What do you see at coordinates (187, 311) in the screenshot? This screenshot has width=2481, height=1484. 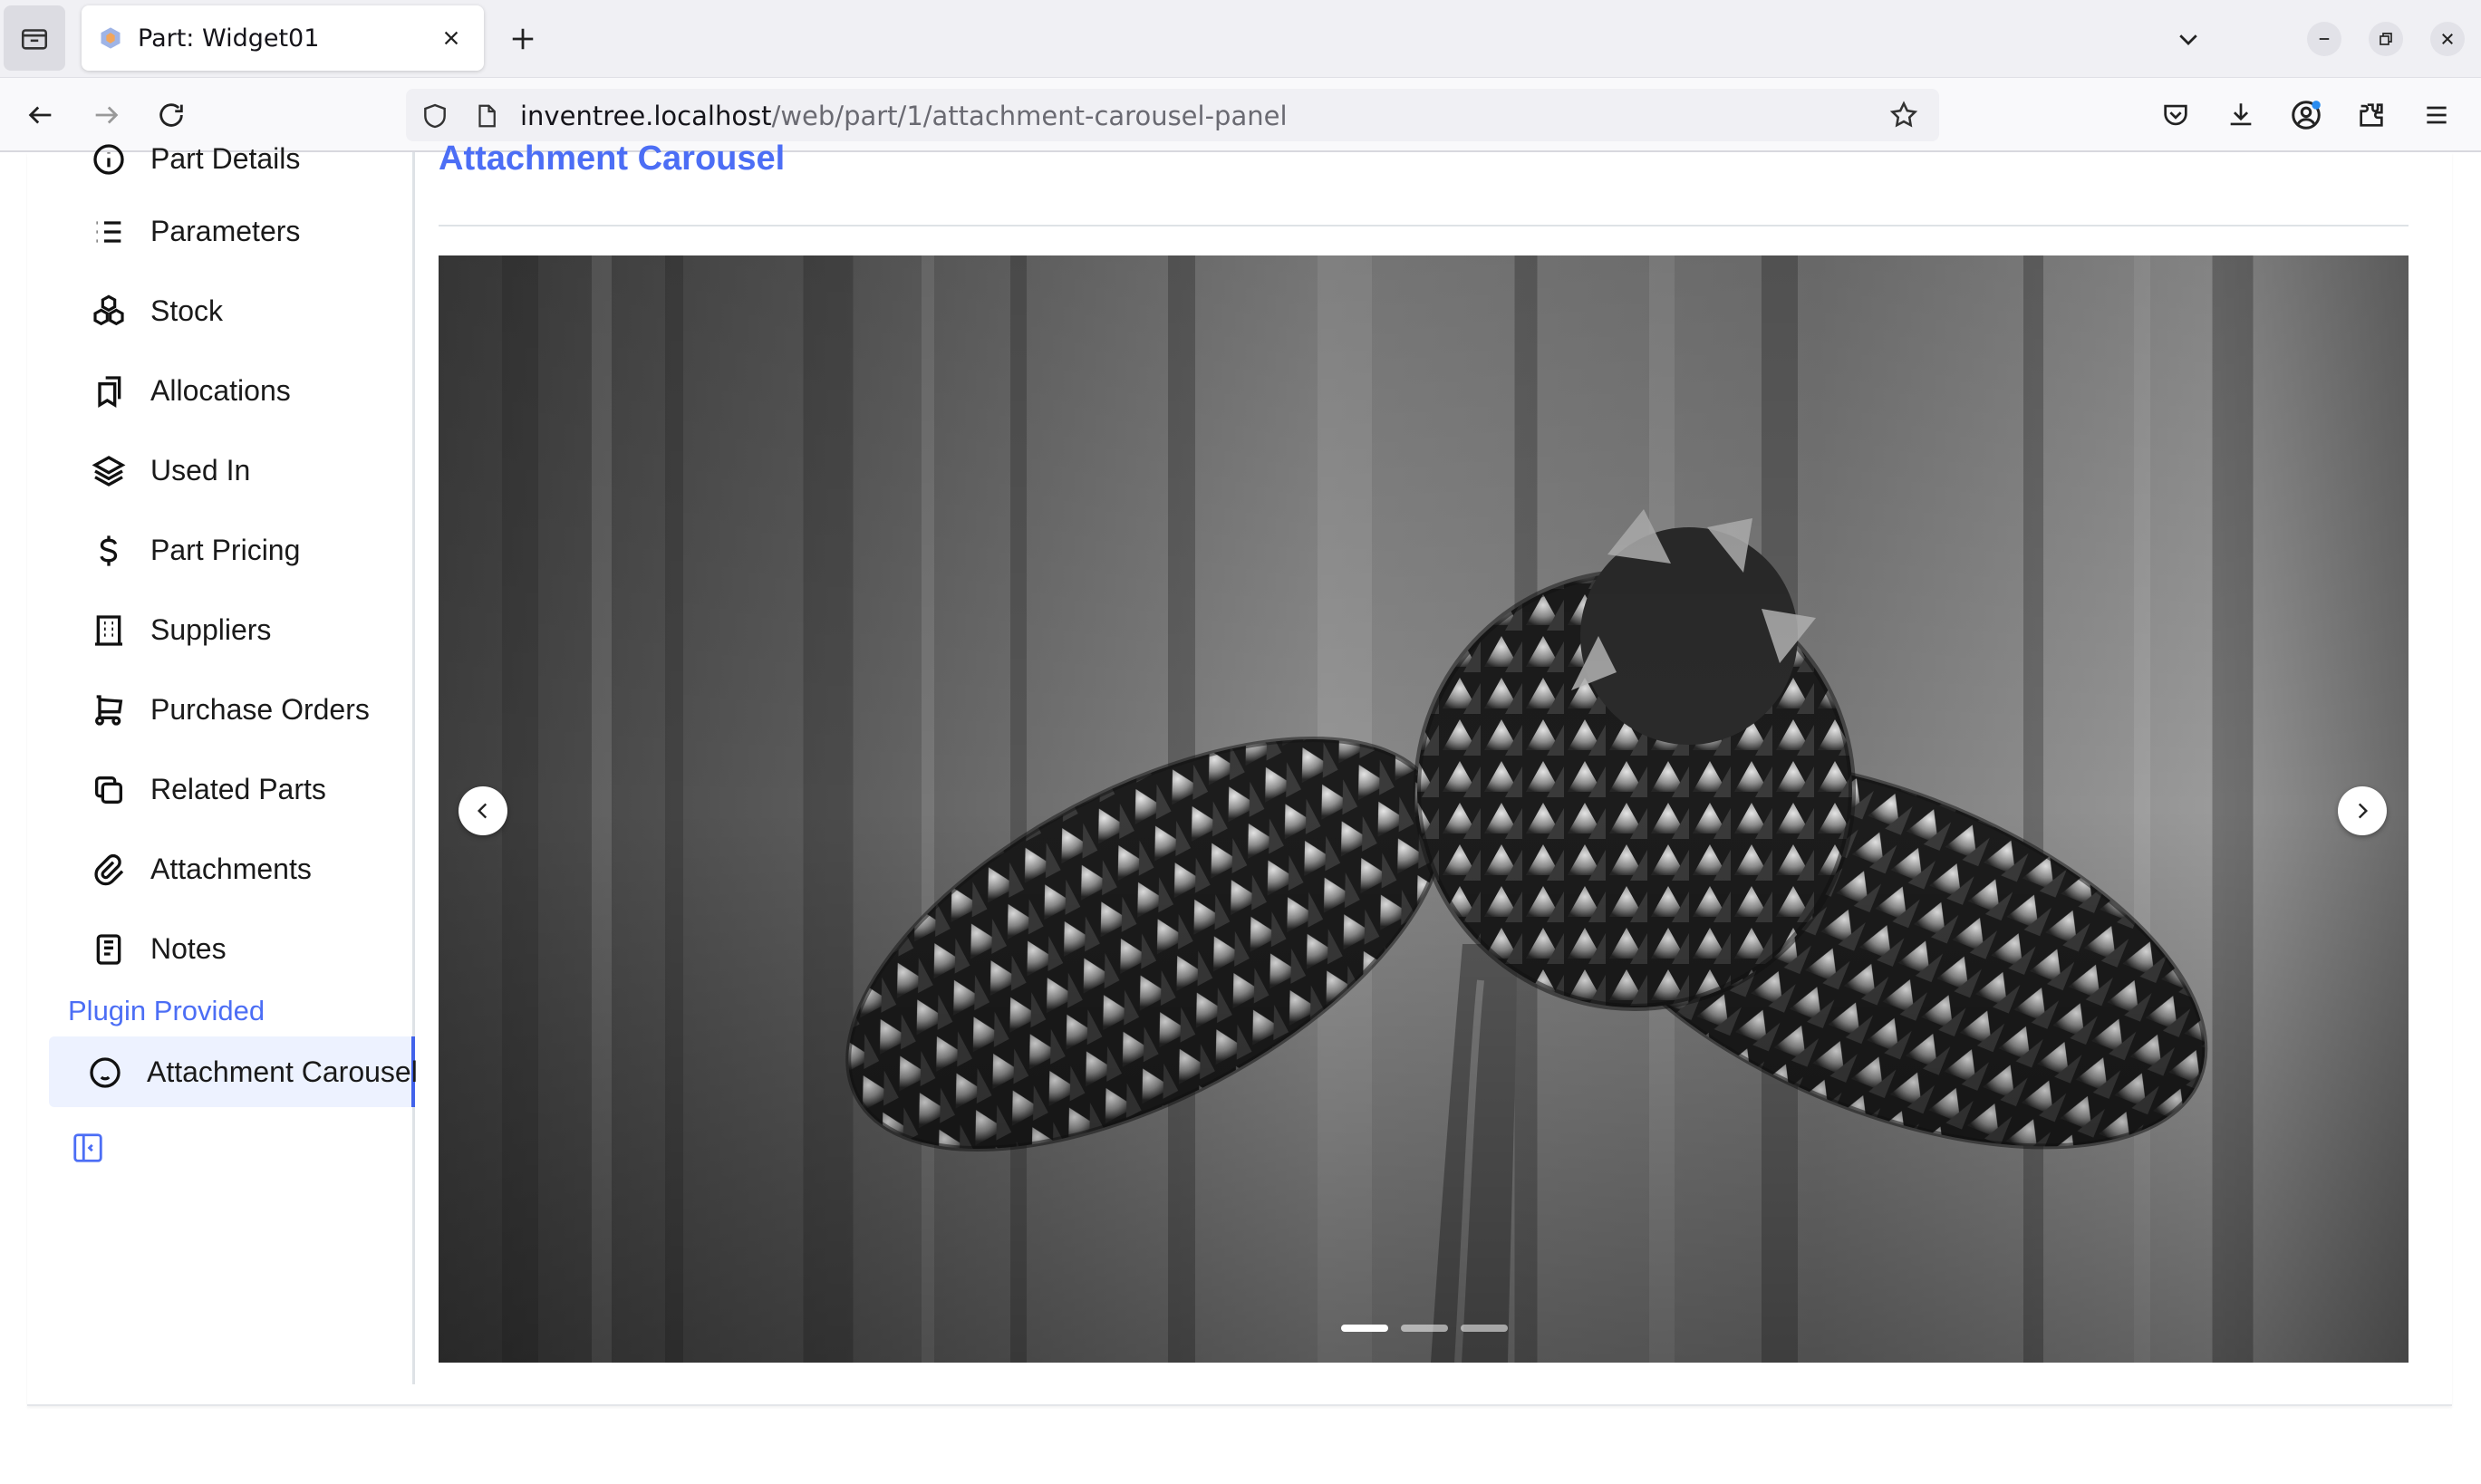 I see `sidebar-item-label: Stock` at bounding box center [187, 311].